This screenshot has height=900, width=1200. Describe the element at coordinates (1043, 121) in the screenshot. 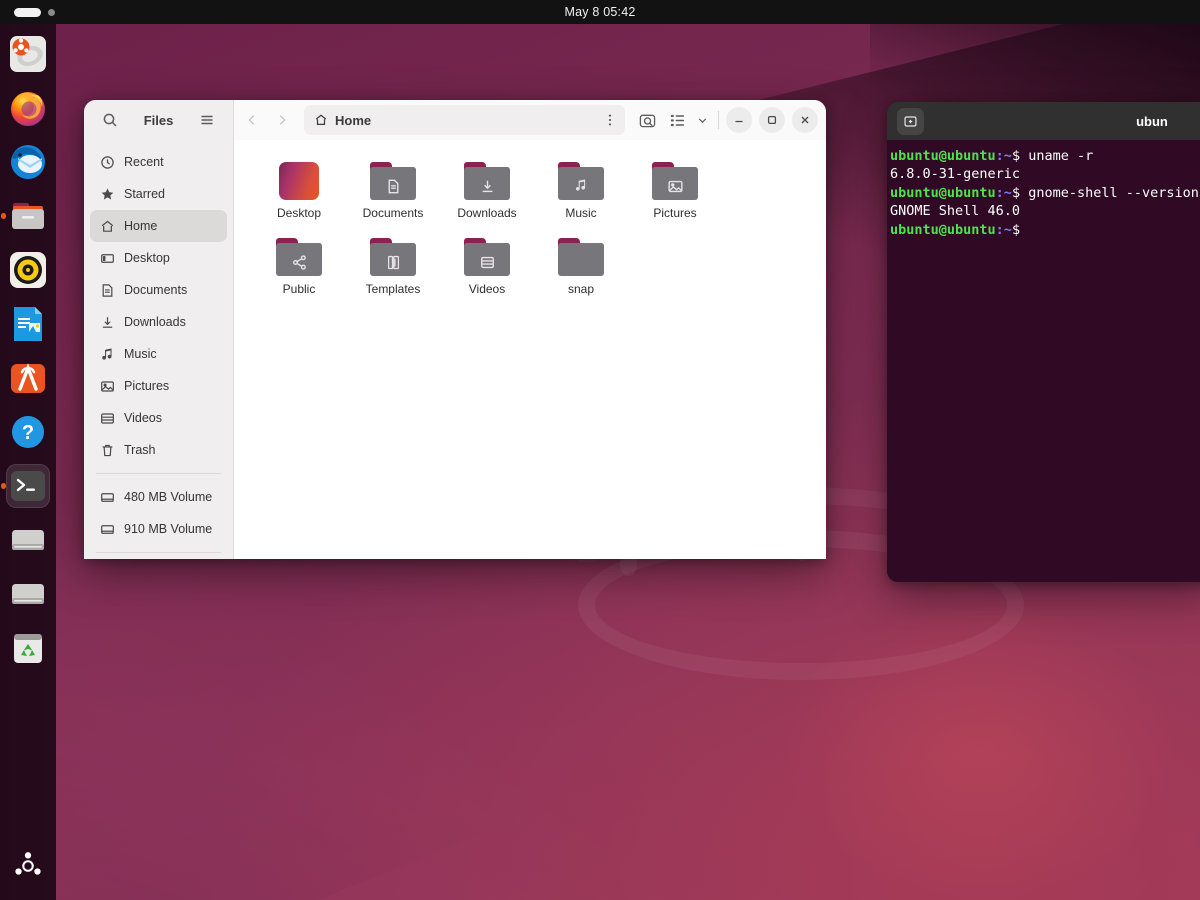

I see `terminal-header-bar: ubun` at that location.